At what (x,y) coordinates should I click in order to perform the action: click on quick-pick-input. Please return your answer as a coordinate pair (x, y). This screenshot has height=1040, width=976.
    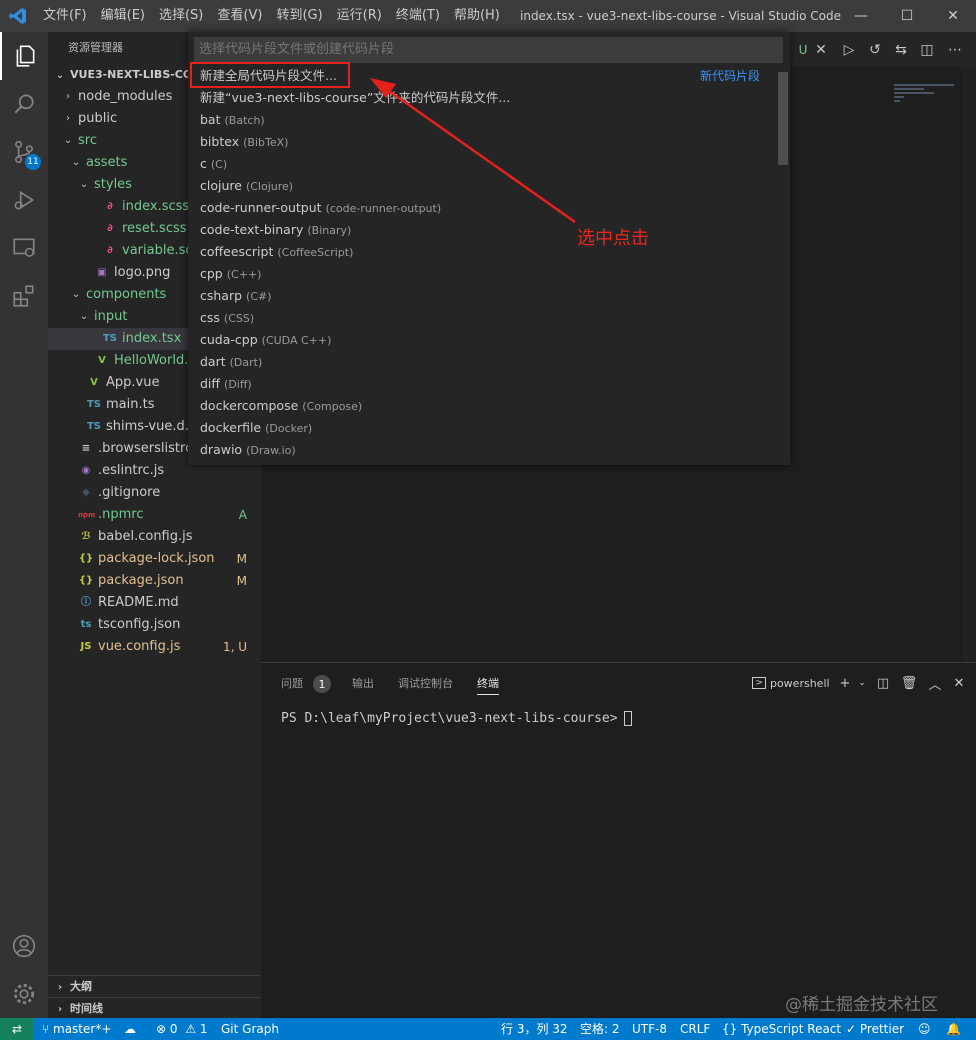
    Looking at the image, I should click on (488, 50).